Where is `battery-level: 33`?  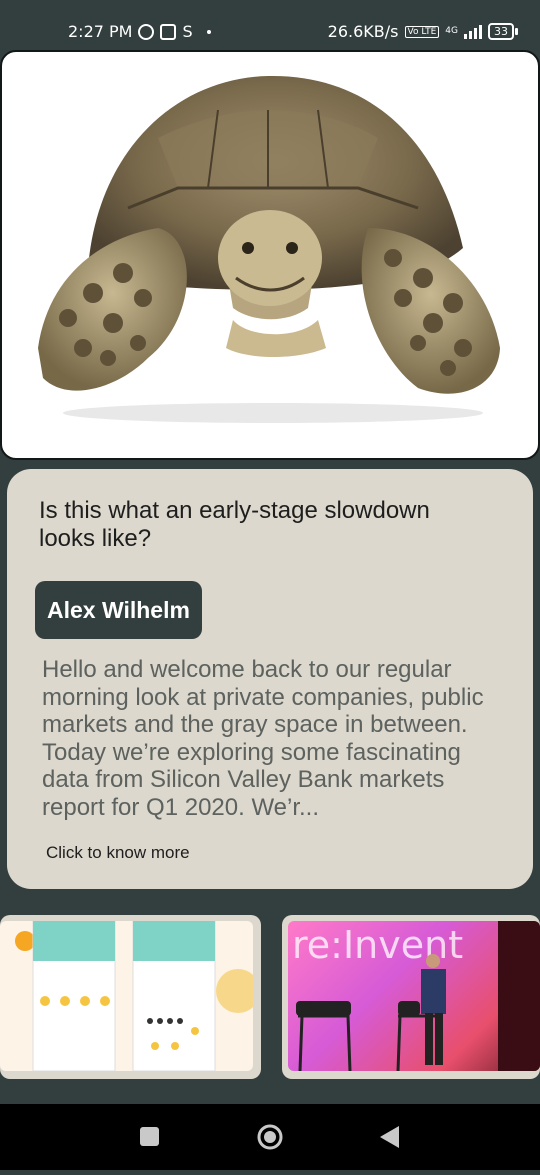
battery-level: 33 is located at coordinates (501, 31).